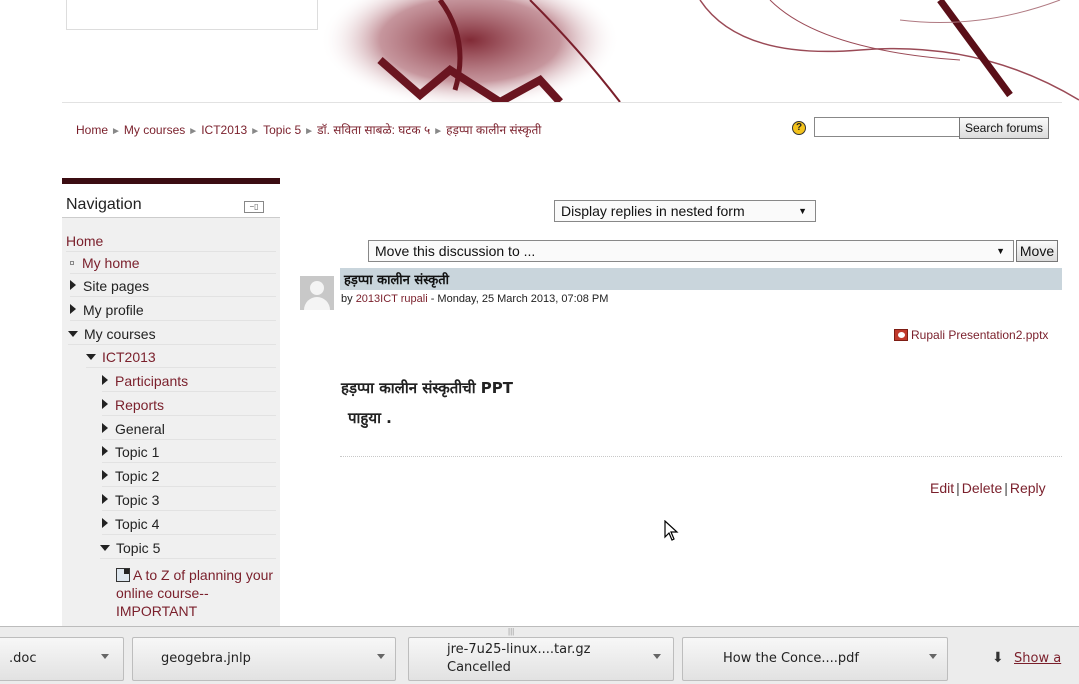  Describe the element at coordinates (1037, 658) in the screenshot. I see `show-all-downloads-link: Show a` at that location.